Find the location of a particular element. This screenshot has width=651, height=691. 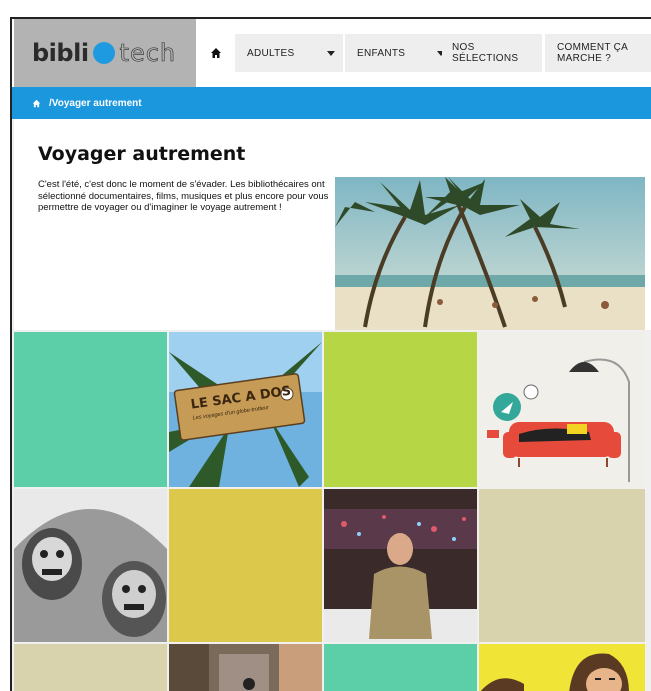

yellow-tile is located at coordinates (245, 565).